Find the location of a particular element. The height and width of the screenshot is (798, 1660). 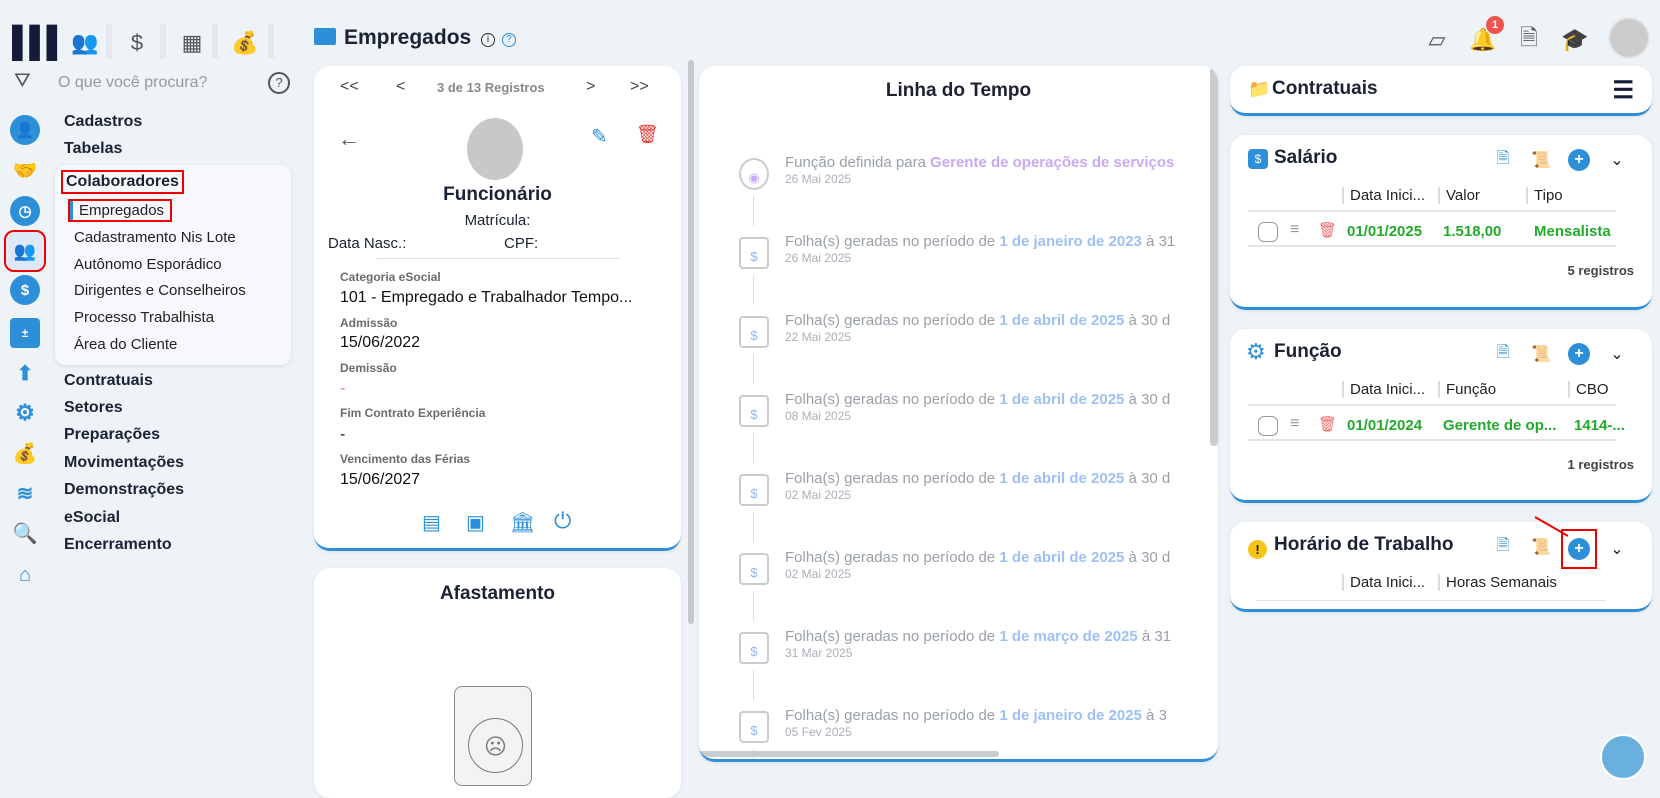

search-input: O que você procura? is located at coordinates (132, 83).